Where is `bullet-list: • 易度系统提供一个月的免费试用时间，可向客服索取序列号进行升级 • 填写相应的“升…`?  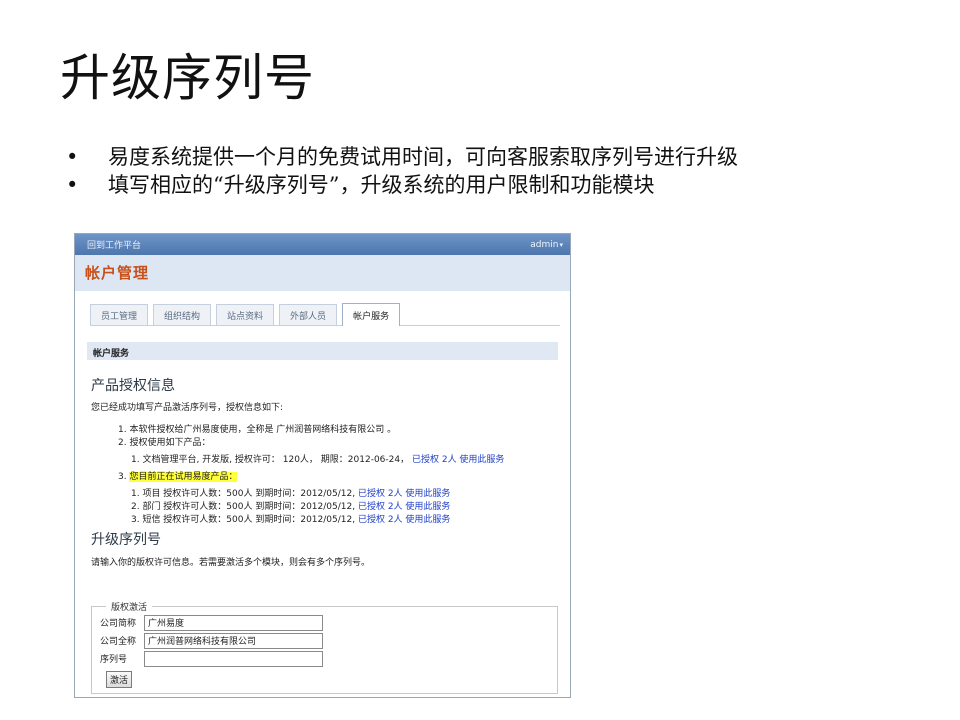 bullet-list: • 易度系统提供一个月的免费试用时间，可向客服索取序列号进行升级 • 填写相应的“升… is located at coordinates (402, 171).